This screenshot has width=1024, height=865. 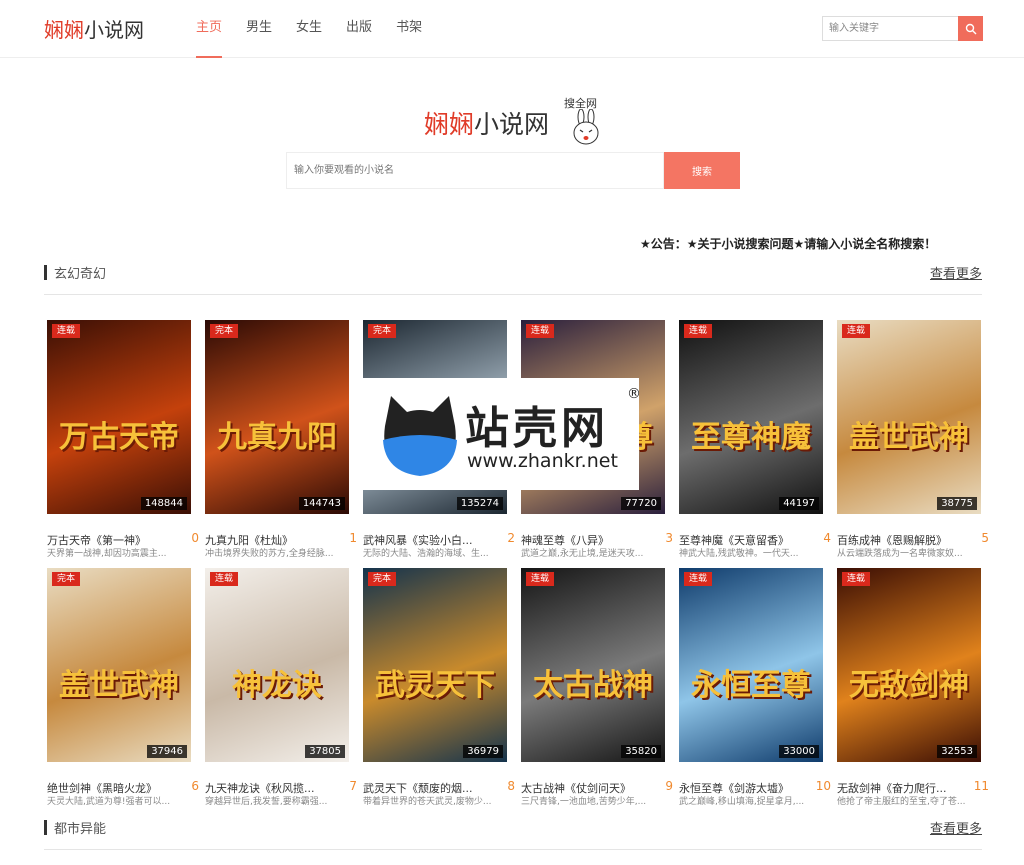 What do you see at coordinates (277, 665) in the screenshot?
I see `book-cover: 神龙诀 连载 37805` at bounding box center [277, 665].